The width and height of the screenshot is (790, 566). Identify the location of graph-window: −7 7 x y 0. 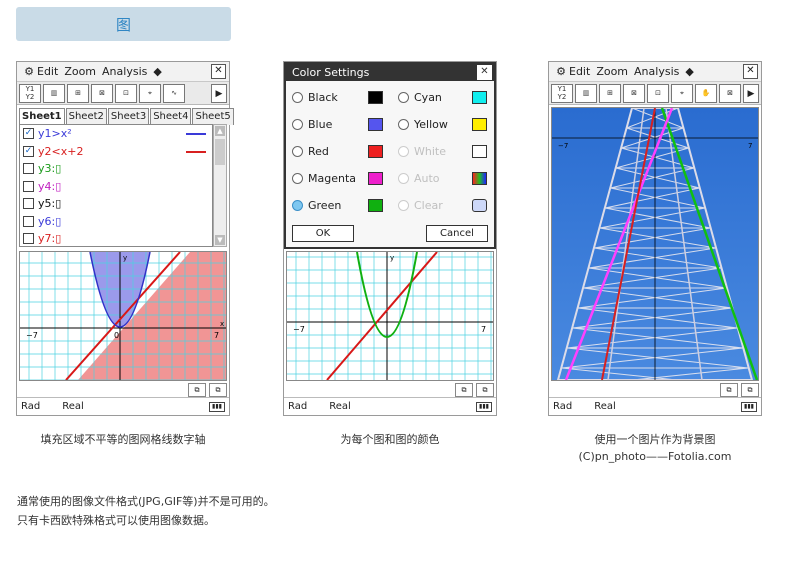
(123, 316).